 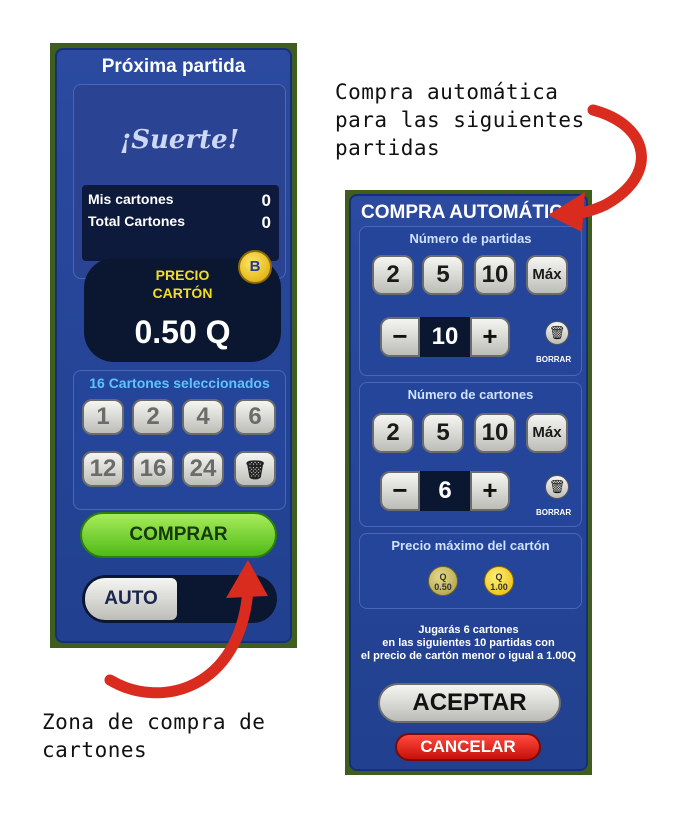 I want to click on auto-buy-annotation-line2: para las siguientes, so click(x=460, y=120).